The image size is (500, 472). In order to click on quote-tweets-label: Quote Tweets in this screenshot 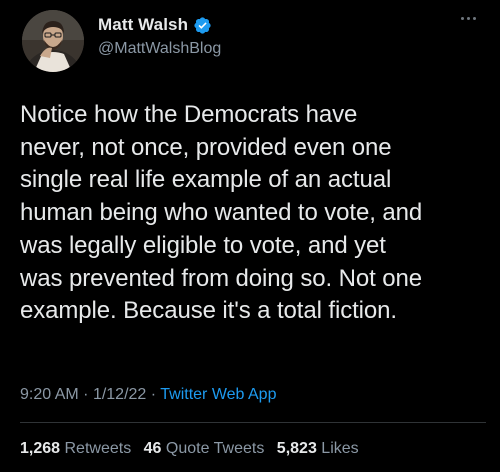, I will do `click(215, 448)`.